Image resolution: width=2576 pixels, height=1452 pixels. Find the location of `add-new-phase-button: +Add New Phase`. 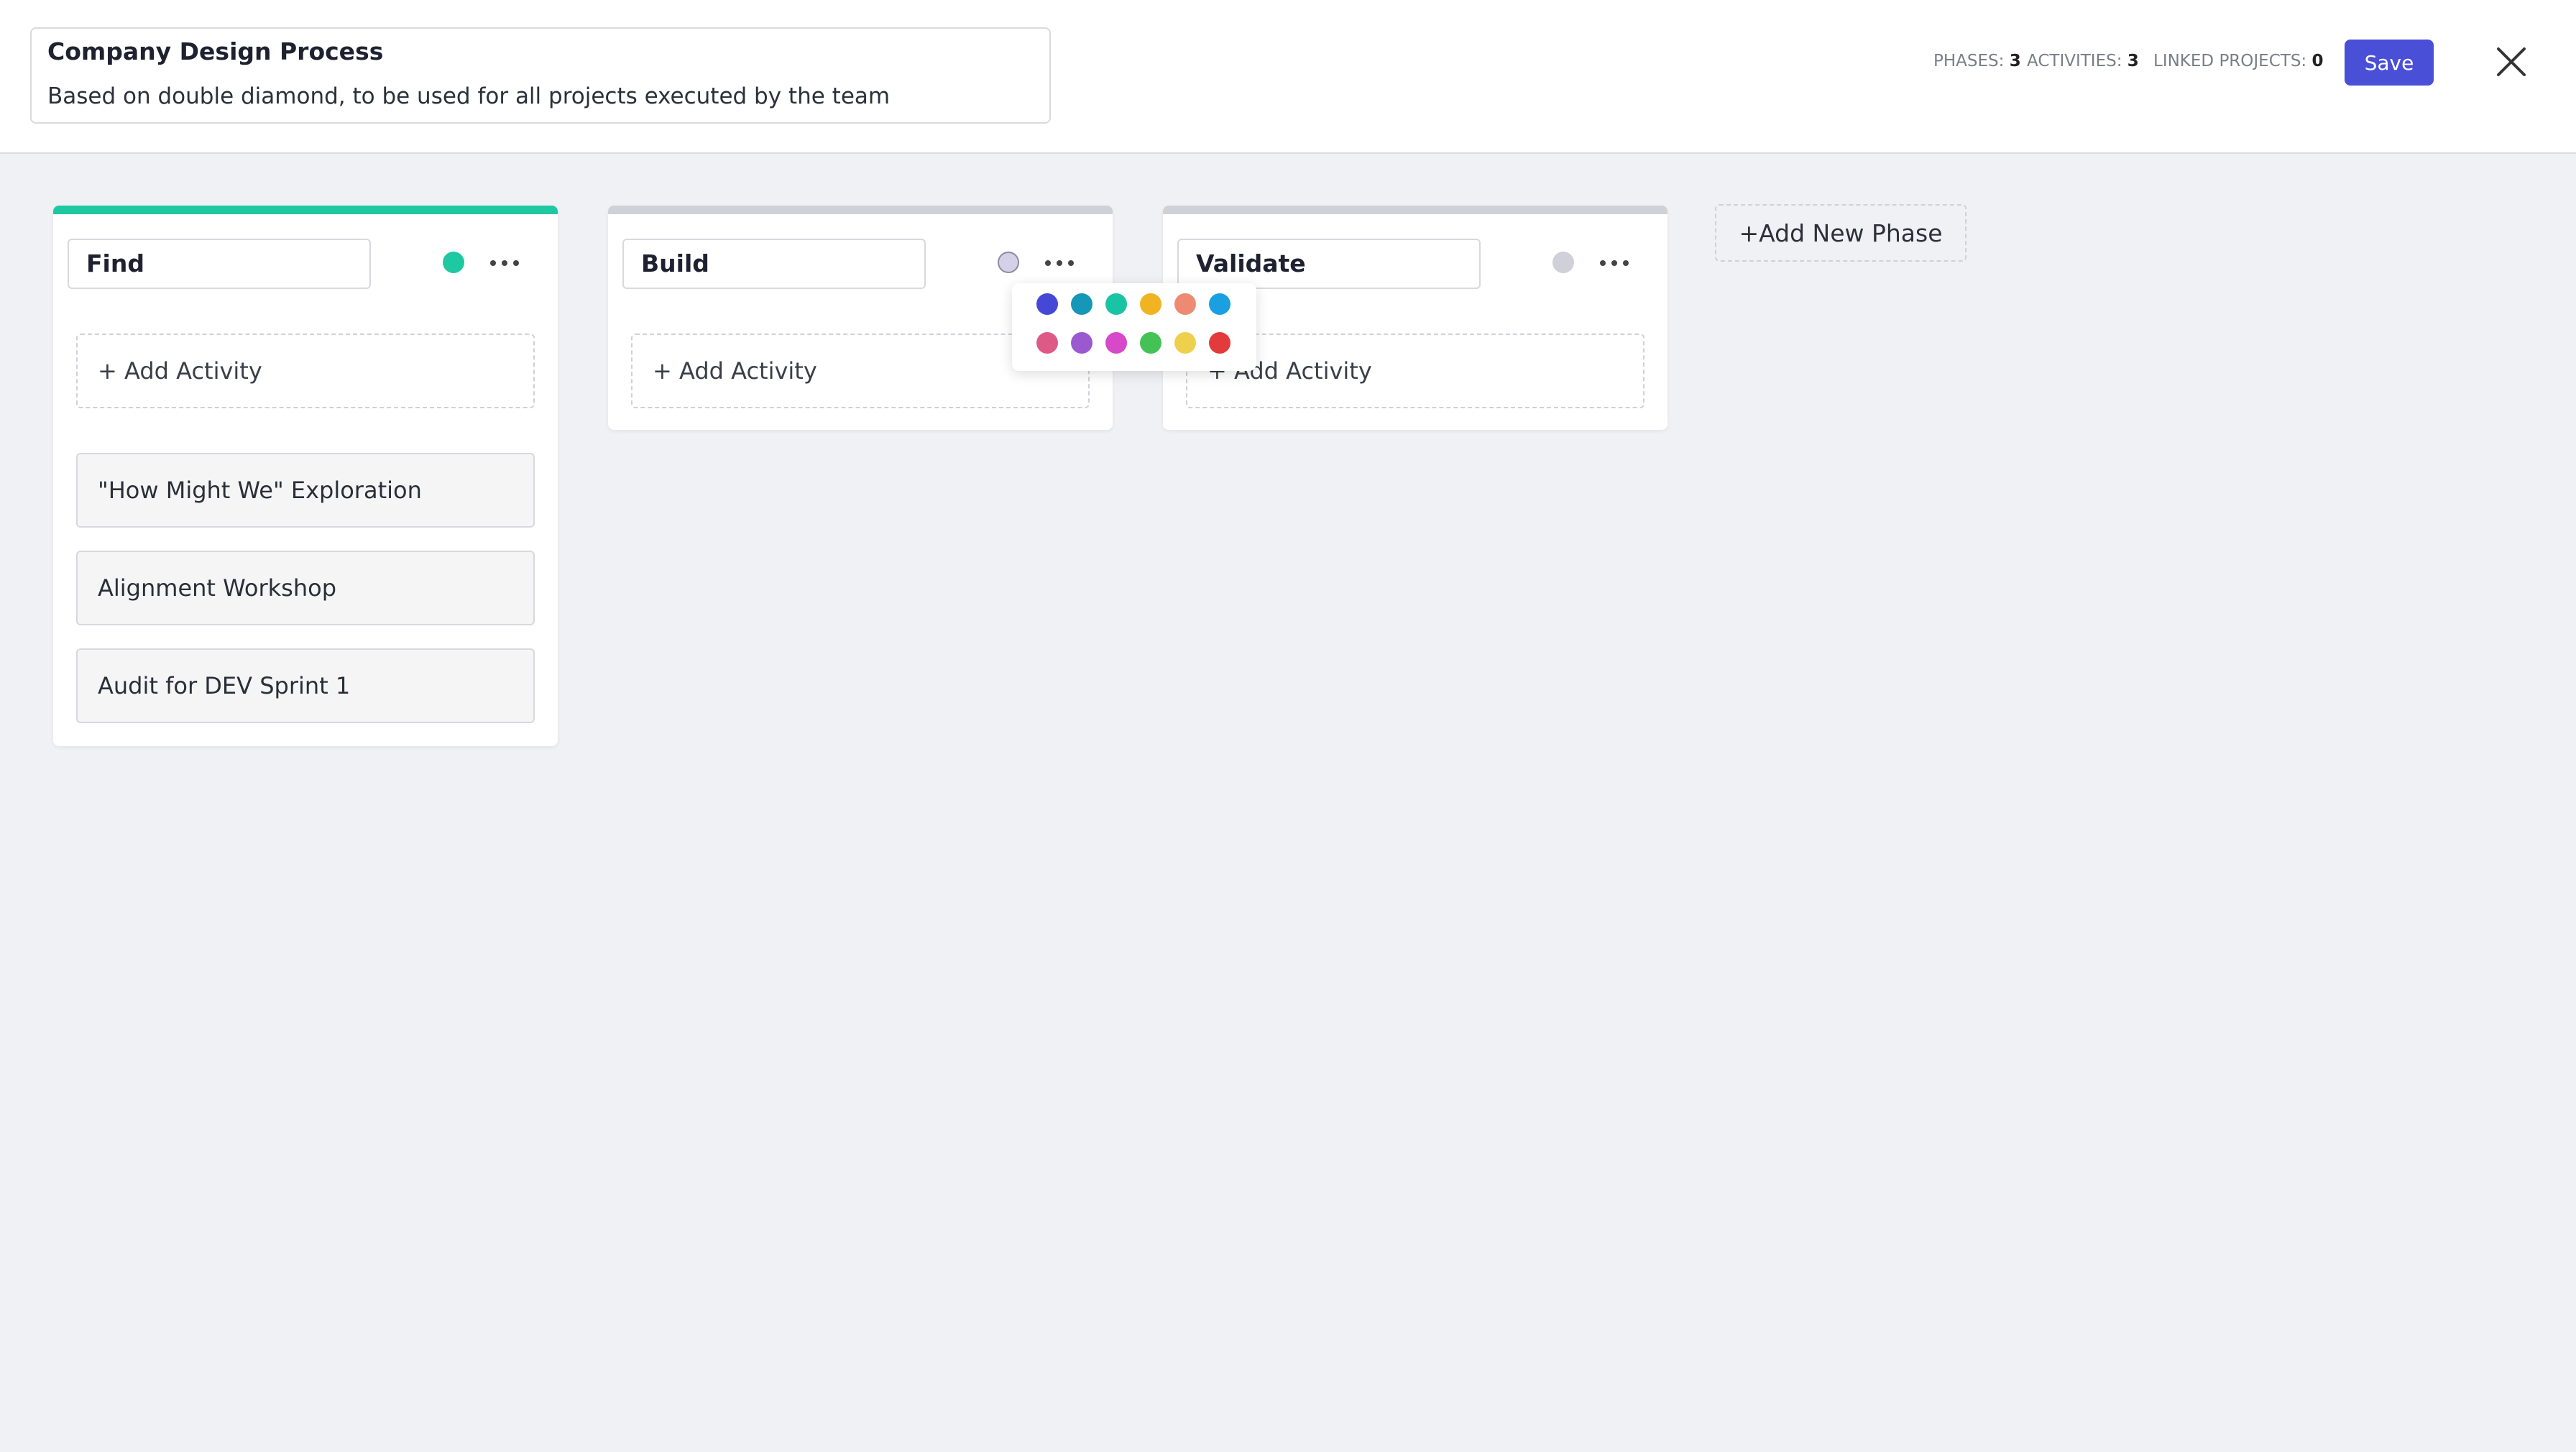

add-new-phase-button: +Add New Phase is located at coordinates (1840, 233).